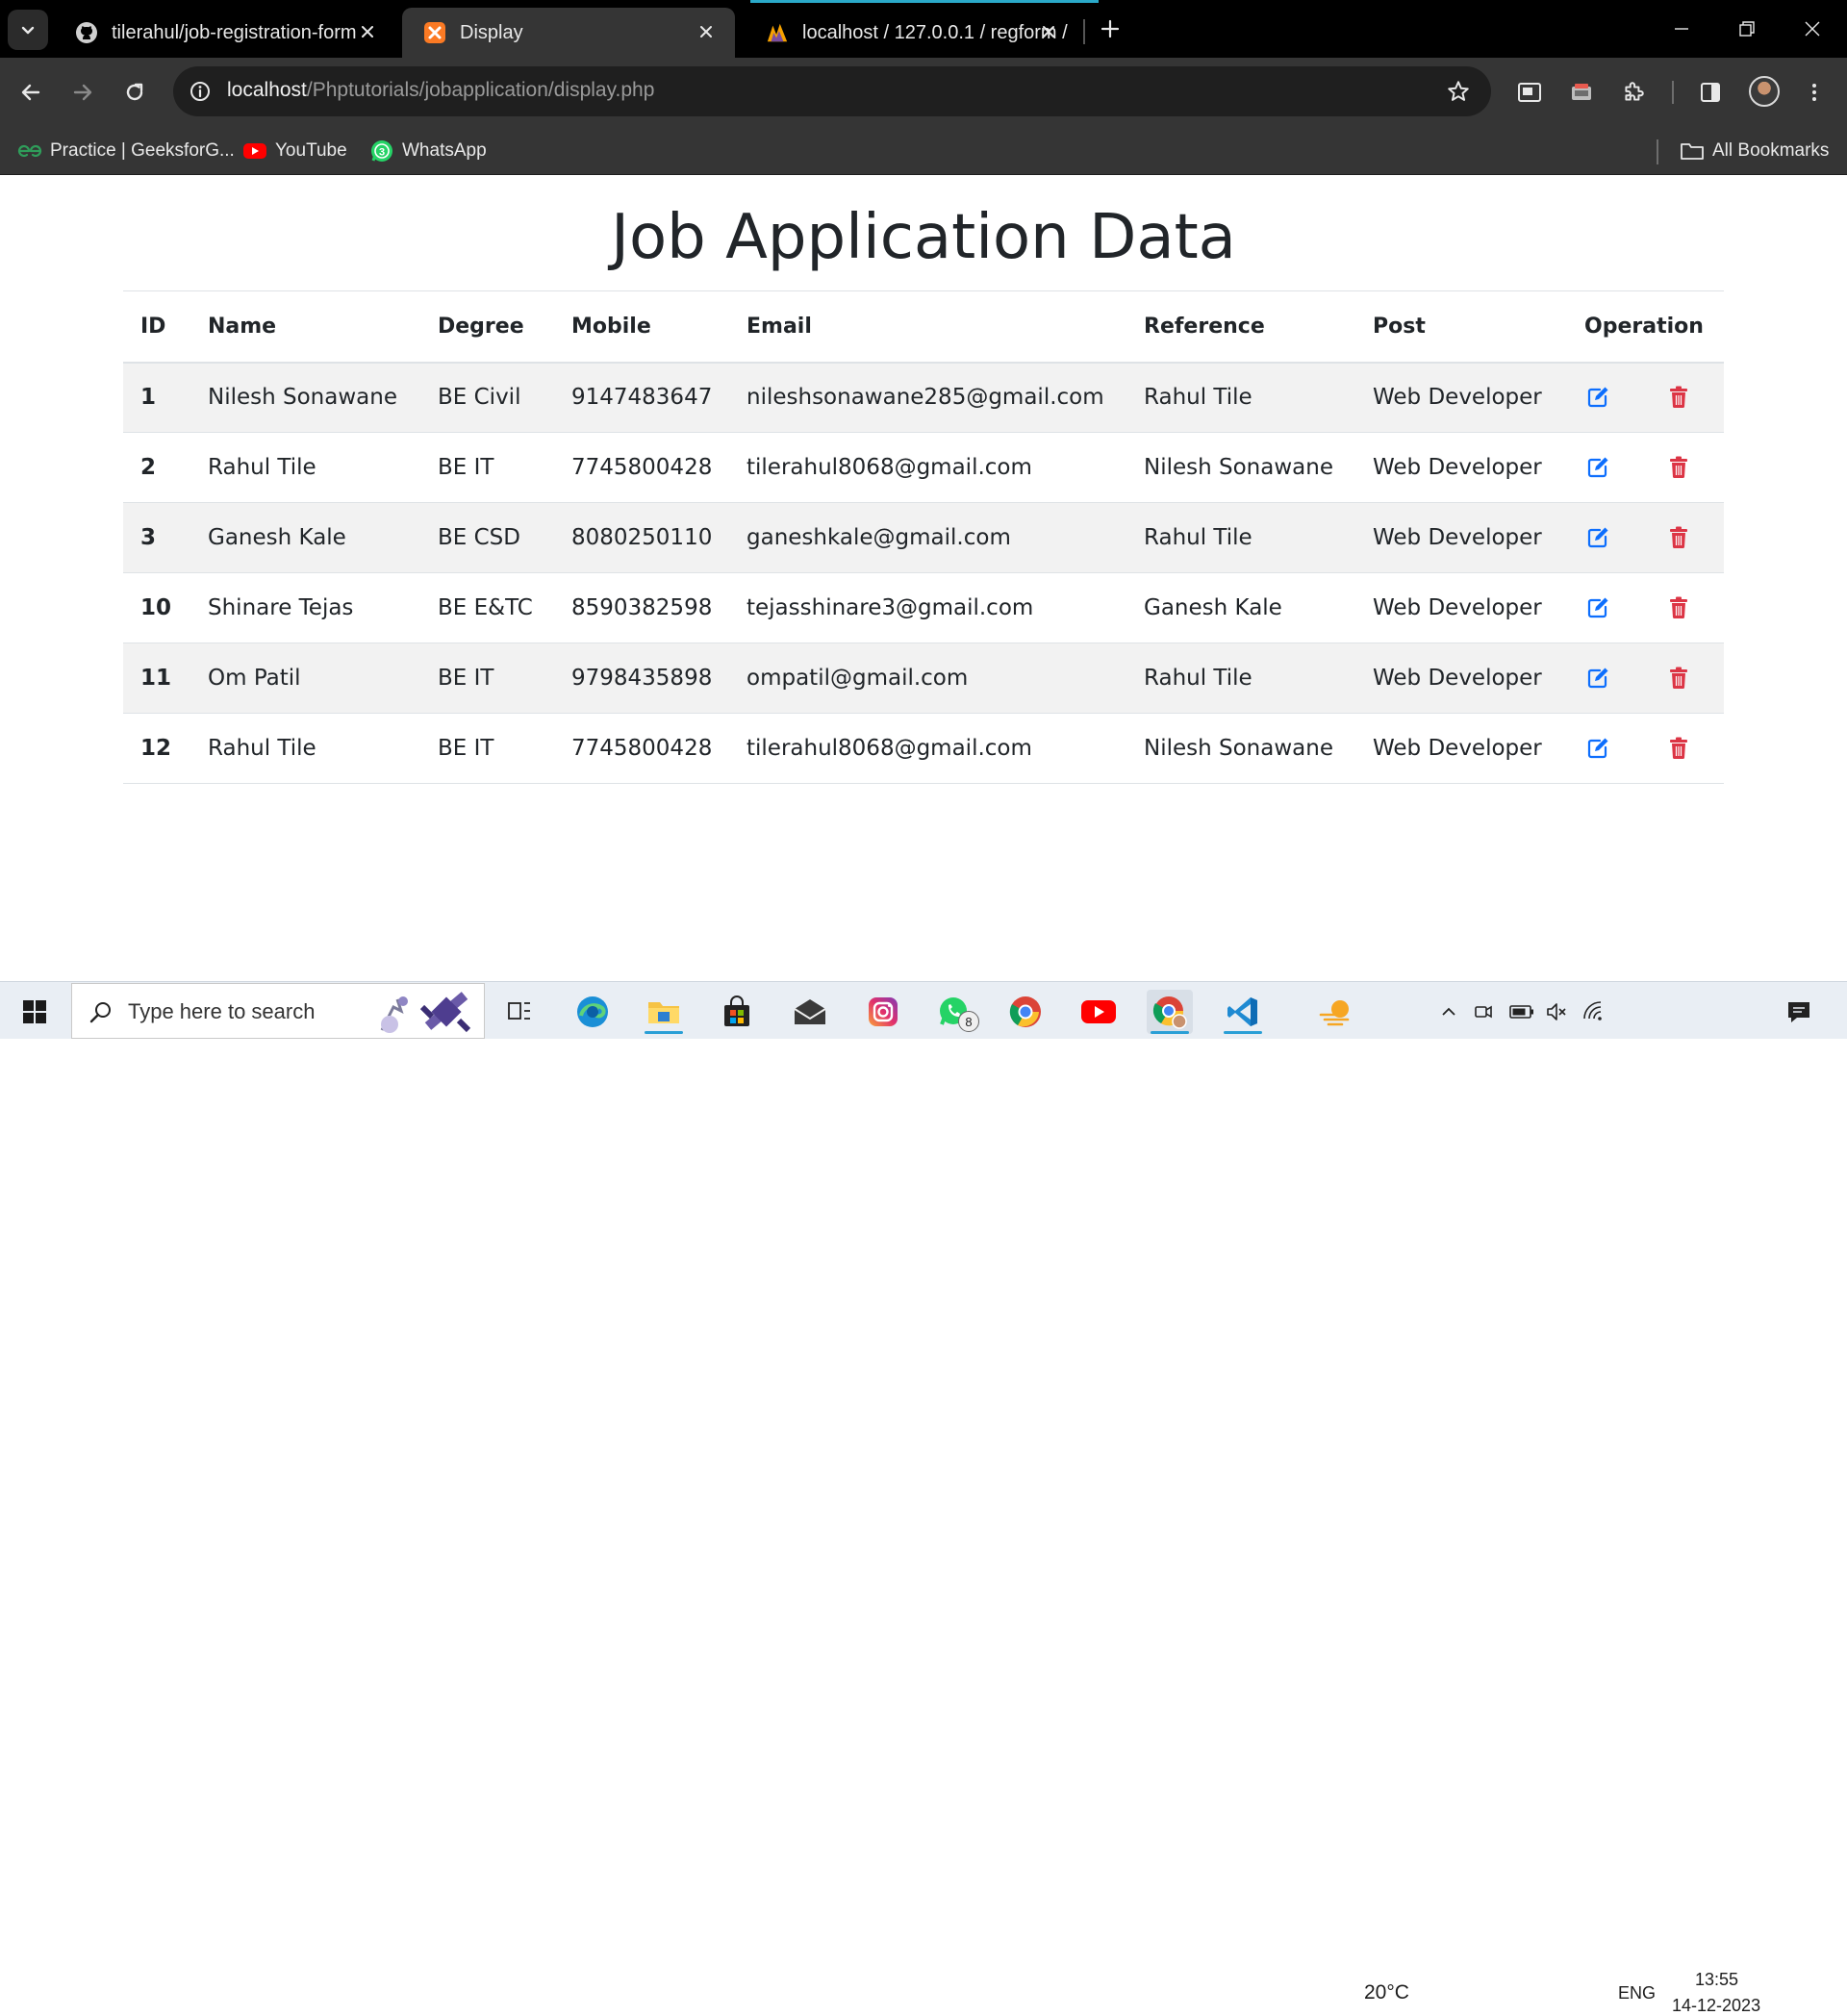  What do you see at coordinates (1243, 1012) in the screenshot?
I see `taskbar-vscode` at bounding box center [1243, 1012].